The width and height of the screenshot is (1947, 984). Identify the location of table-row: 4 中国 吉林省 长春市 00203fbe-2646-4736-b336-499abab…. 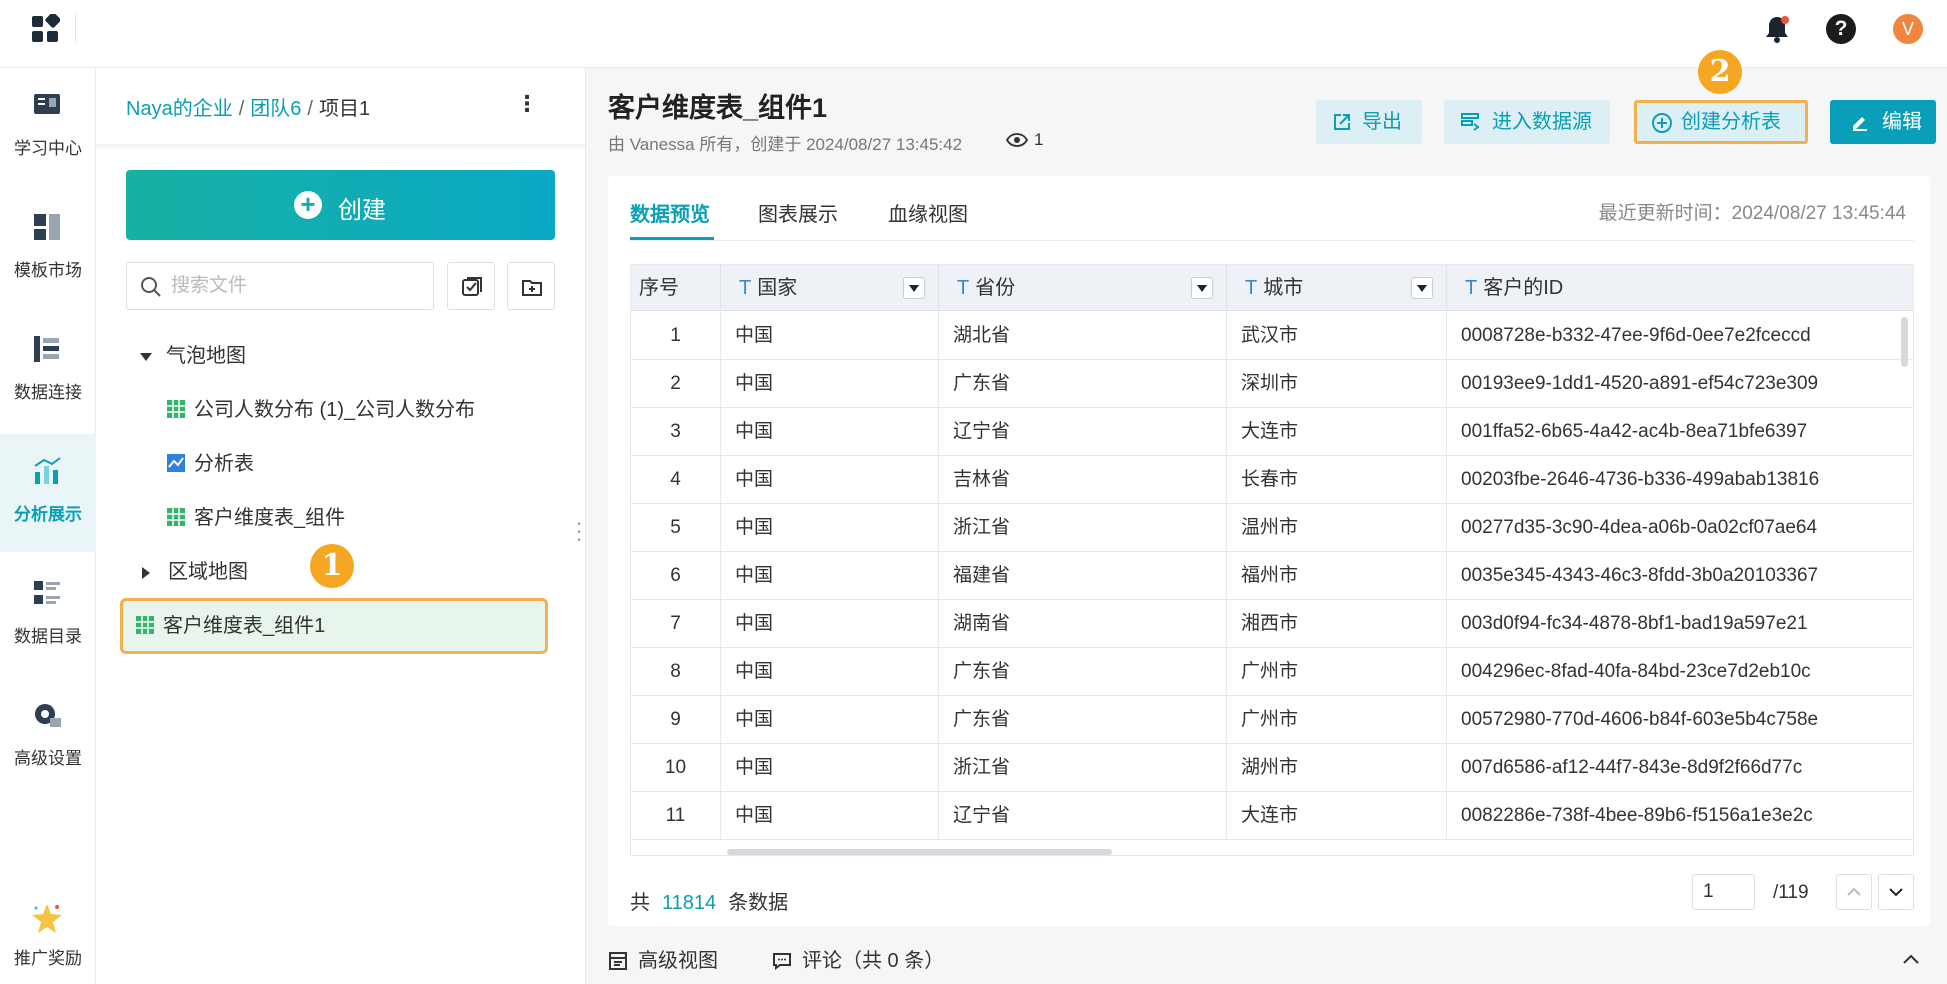
(1272, 480).